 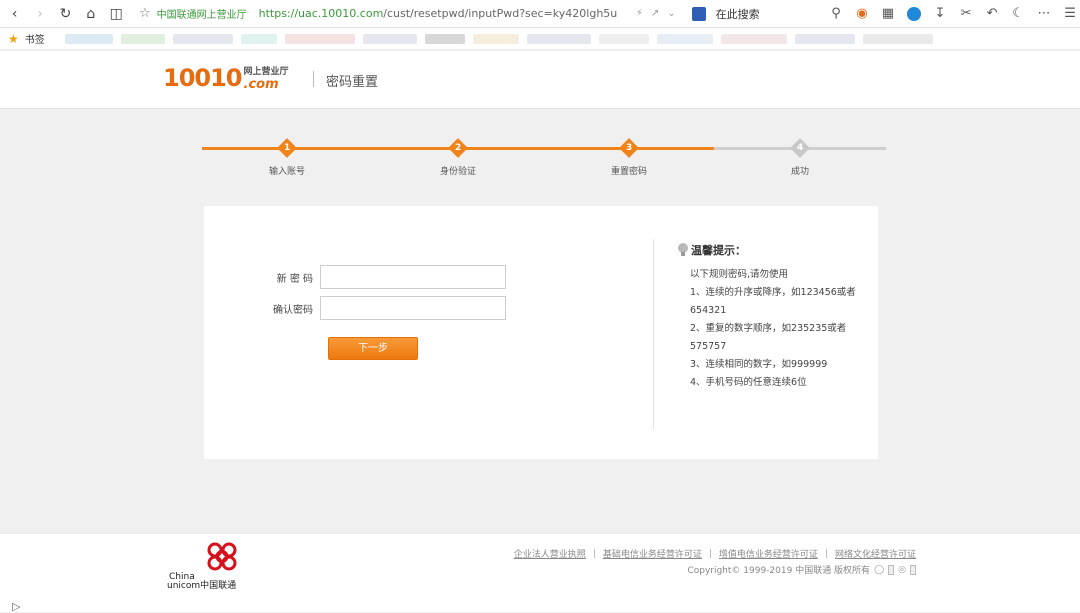 I want to click on tips-title: 温馨提示：, so click(x=718, y=250).